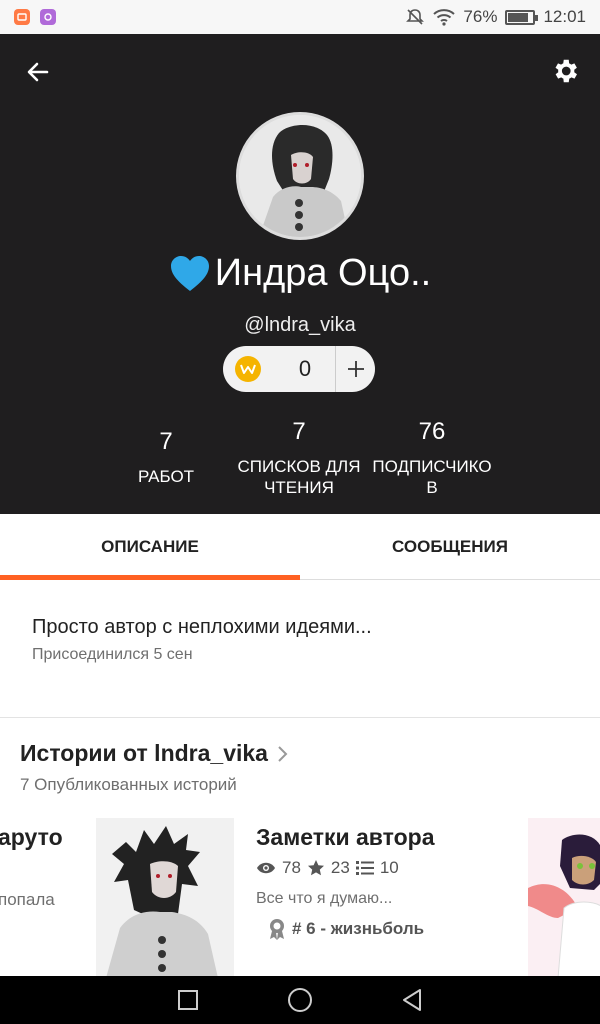  Describe the element at coordinates (444, 17) in the screenshot. I see `wifi-icon` at that location.